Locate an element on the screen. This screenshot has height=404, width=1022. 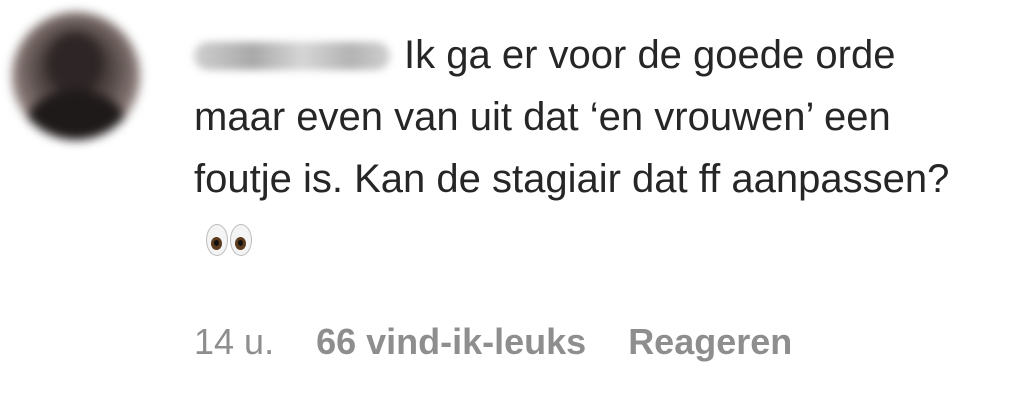
timestamp: 14 u. is located at coordinates (234, 341).